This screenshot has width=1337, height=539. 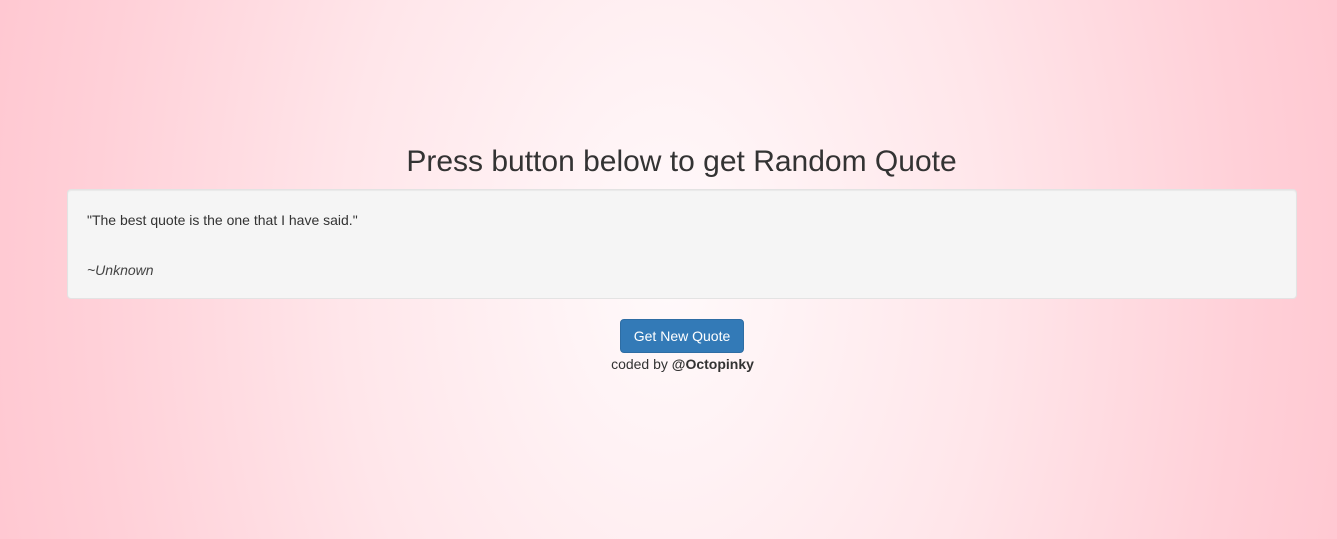 I want to click on page-title: Press button below to get Random Quote, so click(x=681, y=161).